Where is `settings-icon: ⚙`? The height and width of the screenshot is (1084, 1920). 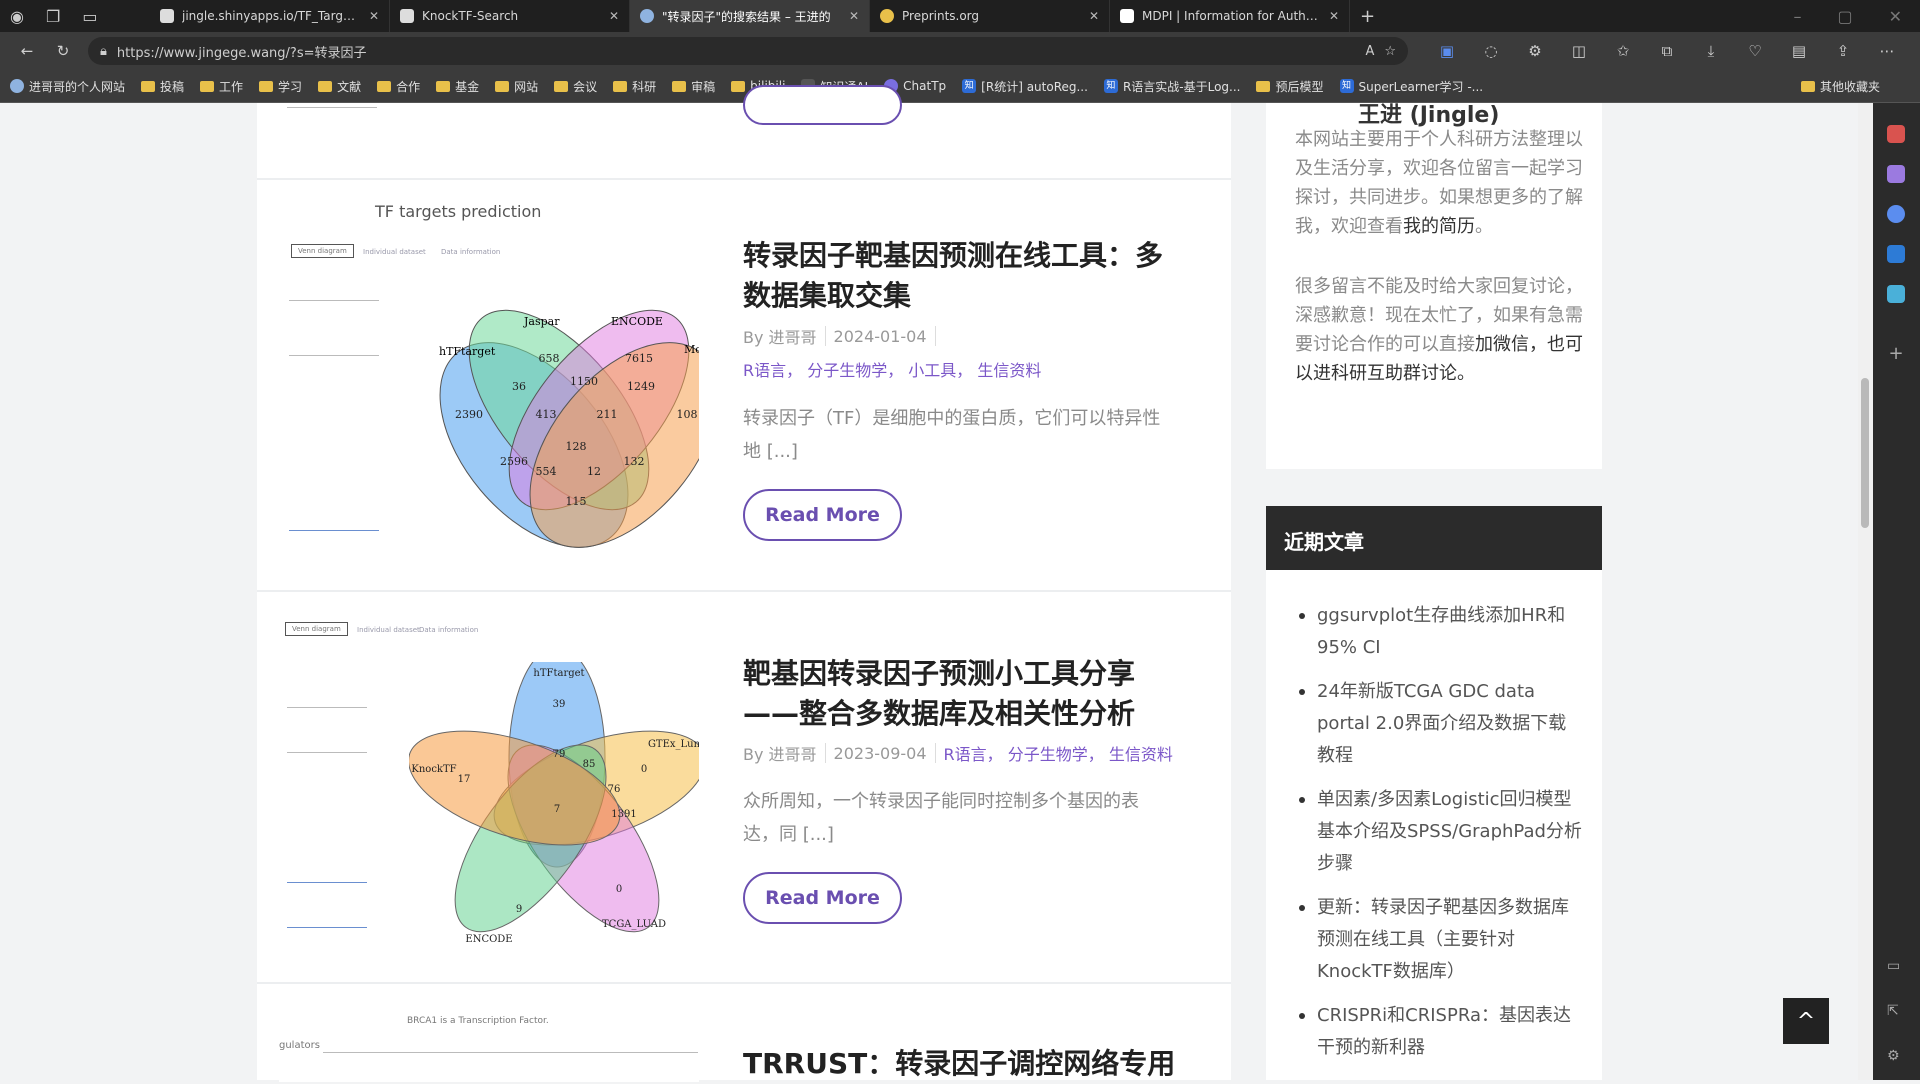 settings-icon: ⚙ is located at coordinates (1896, 1057).